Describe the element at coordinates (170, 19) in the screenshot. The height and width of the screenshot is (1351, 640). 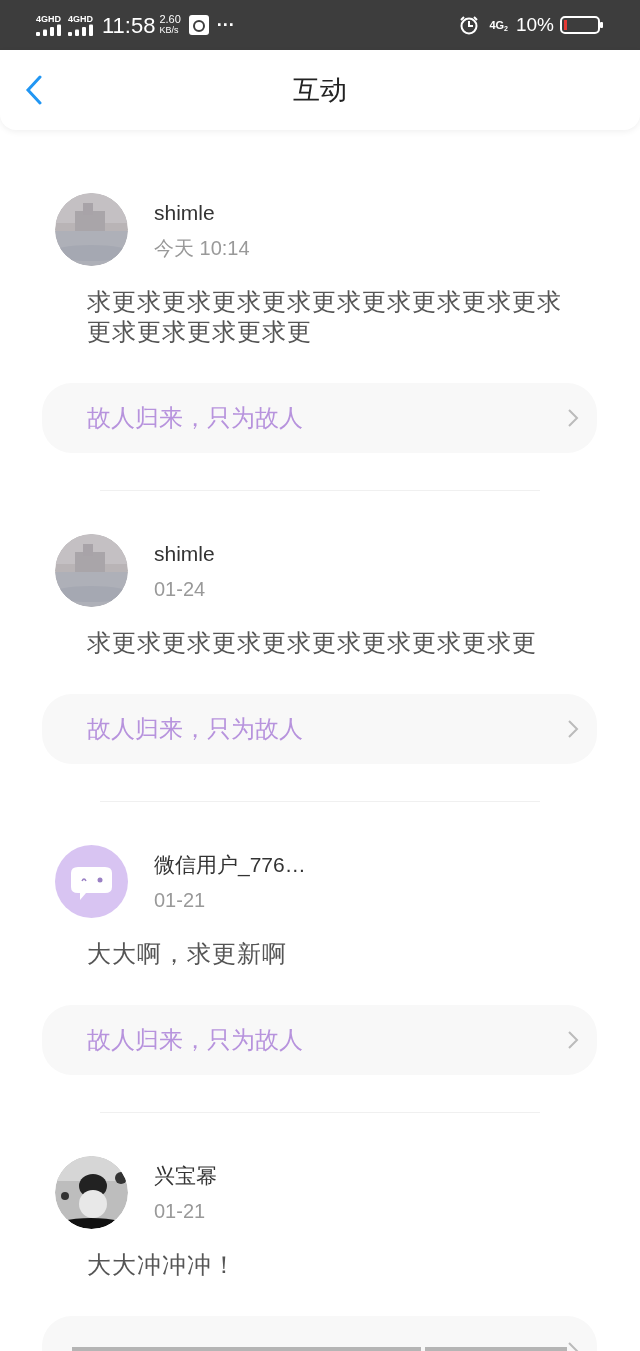
I see `speed-value: 2.60` at that location.